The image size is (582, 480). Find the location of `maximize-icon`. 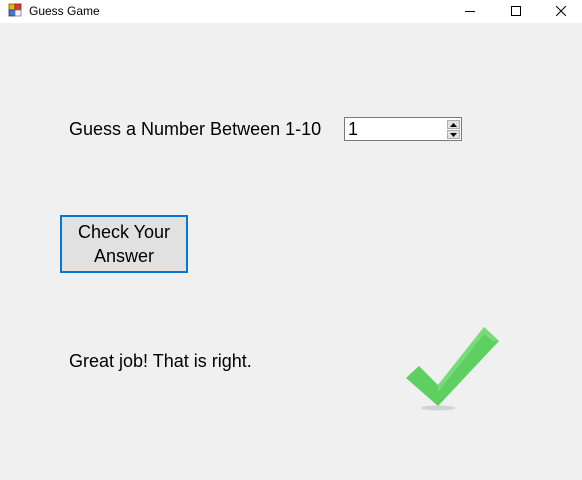

maximize-icon is located at coordinates (516, 11).